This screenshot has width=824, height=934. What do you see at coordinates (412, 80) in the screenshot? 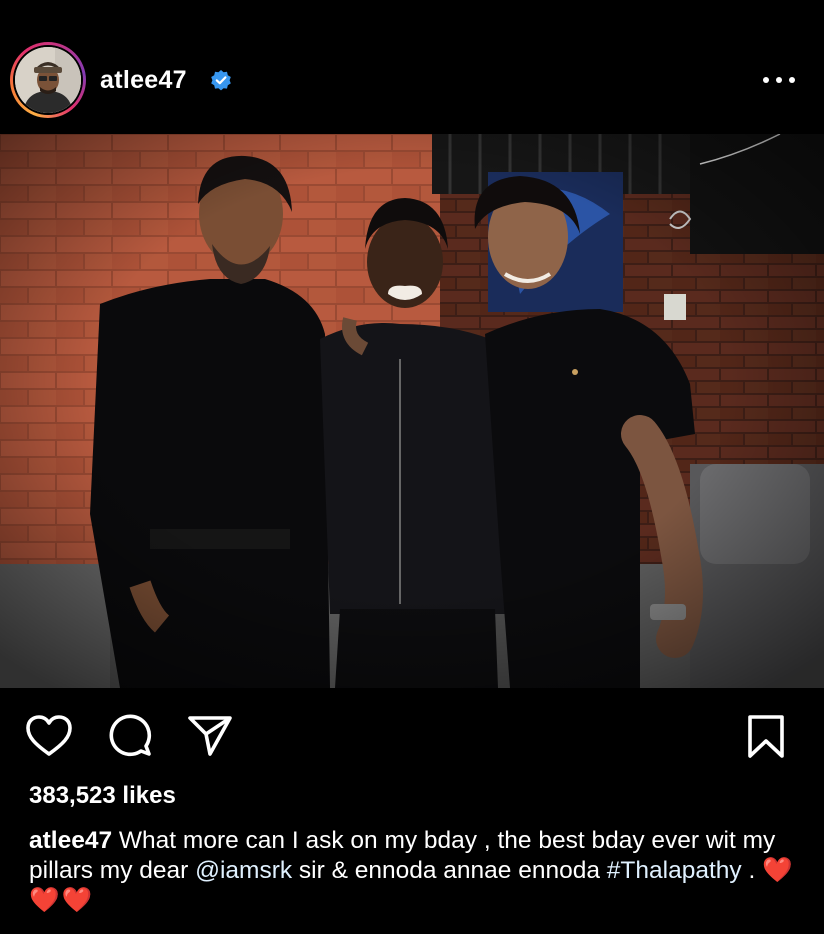
I see `post-header: atlee47` at bounding box center [412, 80].